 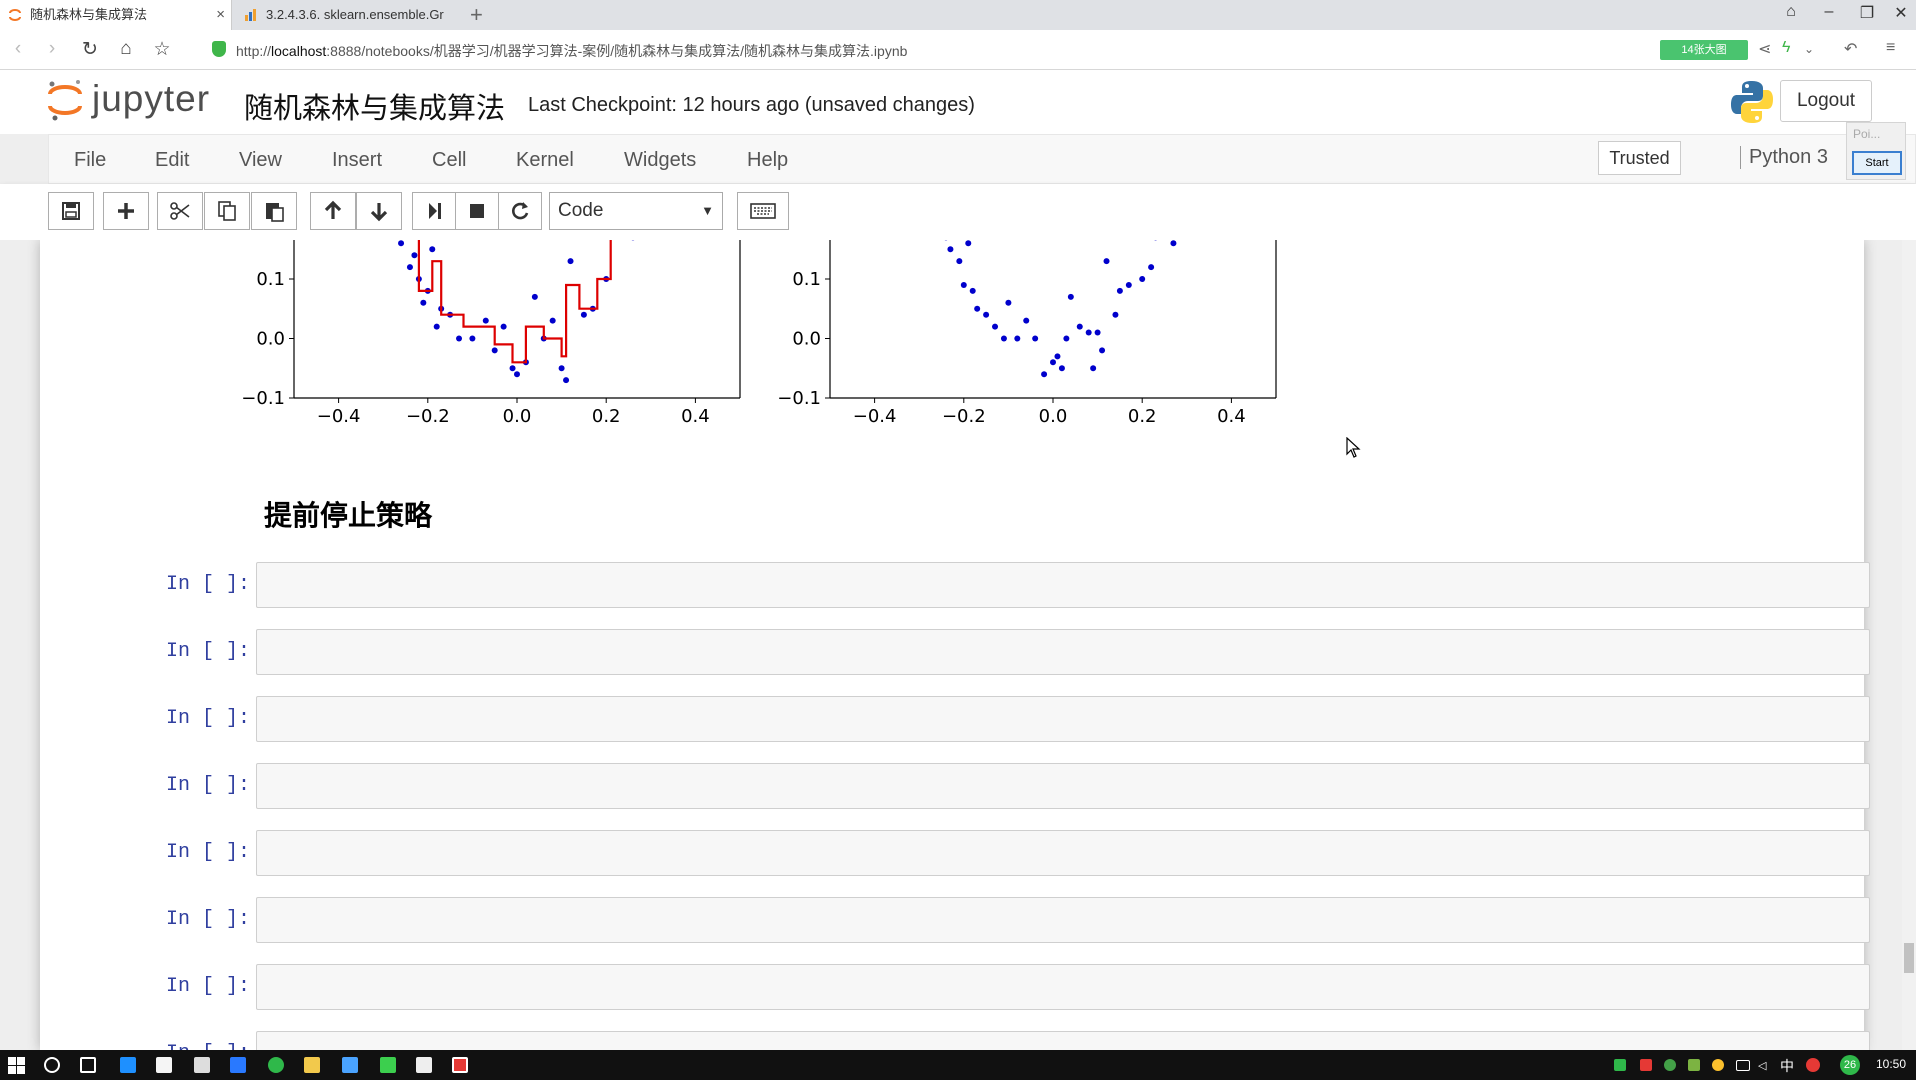 I want to click on wechat-icon, so click(x=276, y=1065).